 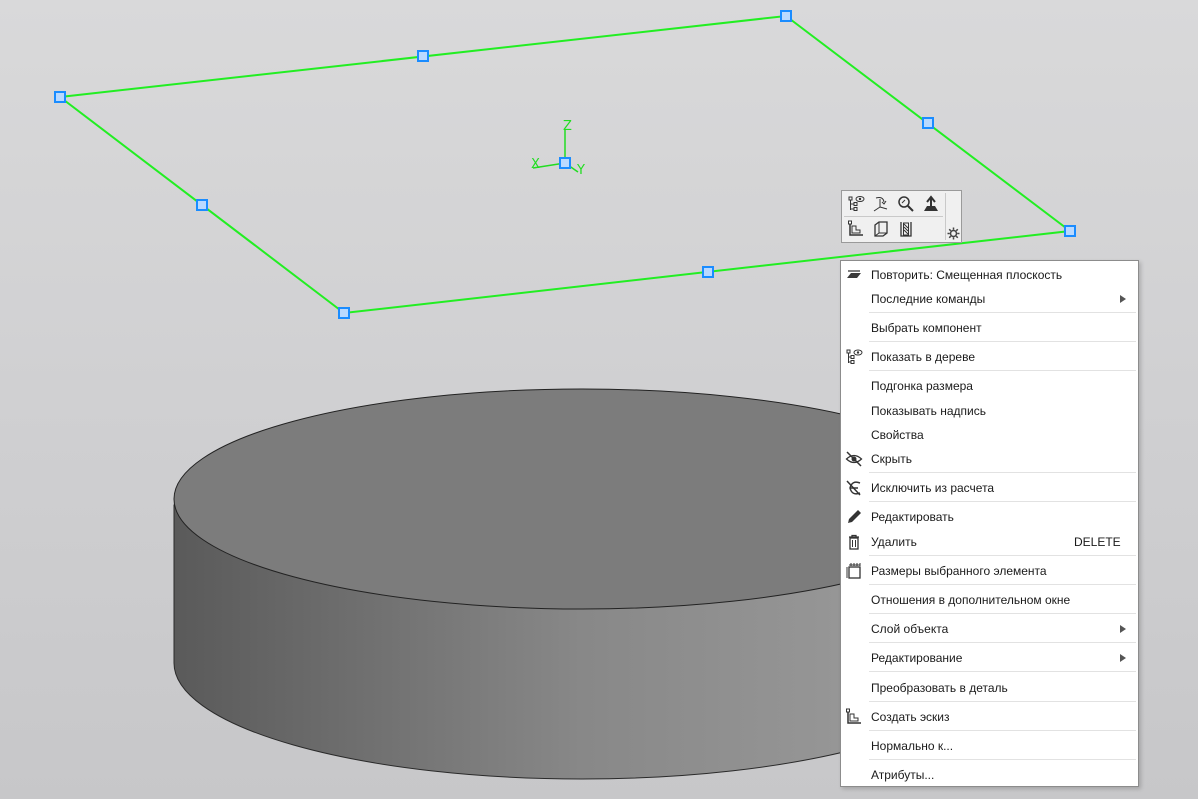 What do you see at coordinates (989, 658) in the screenshot?
I see `menu-item-editing: Редактирование` at bounding box center [989, 658].